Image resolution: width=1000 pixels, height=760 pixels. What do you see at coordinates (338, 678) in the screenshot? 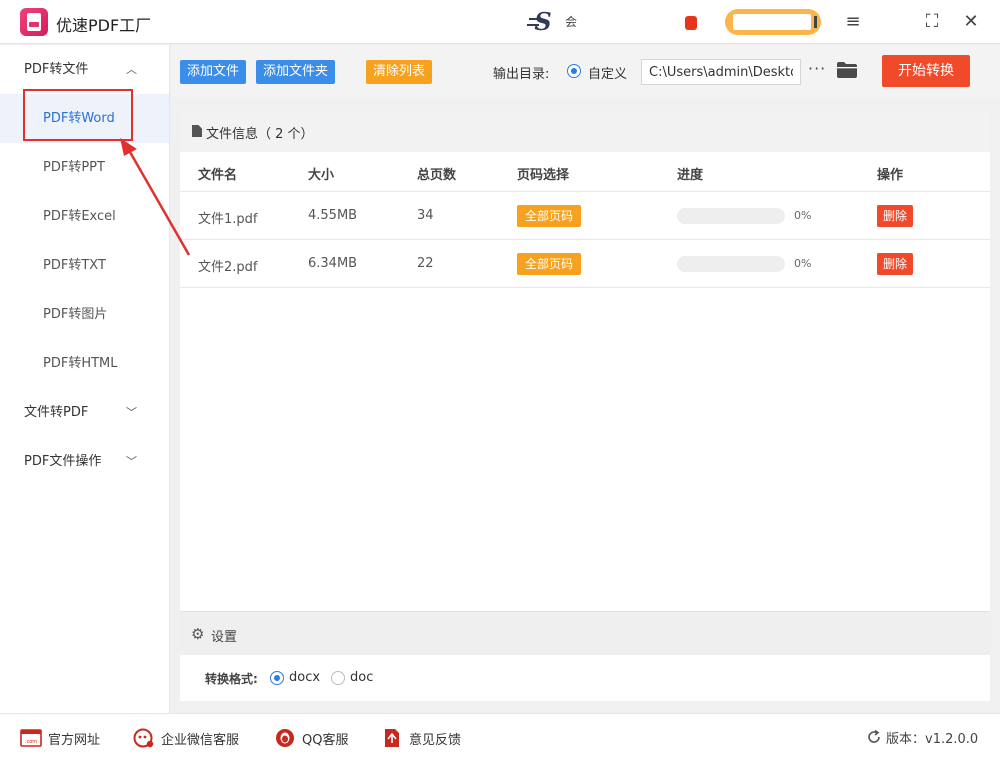
I see `format-radio-doc` at bounding box center [338, 678].